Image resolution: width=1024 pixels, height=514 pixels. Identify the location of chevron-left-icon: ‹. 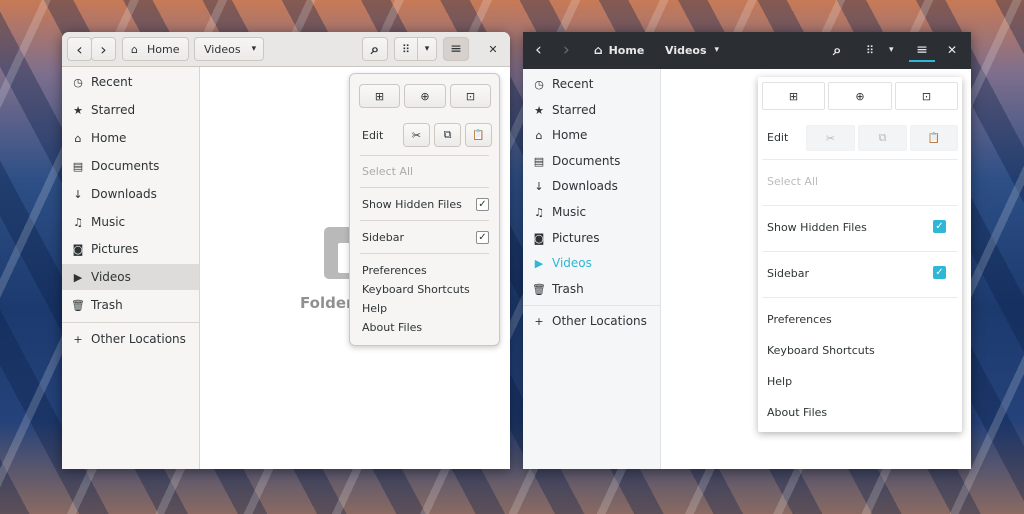
(79, 49).